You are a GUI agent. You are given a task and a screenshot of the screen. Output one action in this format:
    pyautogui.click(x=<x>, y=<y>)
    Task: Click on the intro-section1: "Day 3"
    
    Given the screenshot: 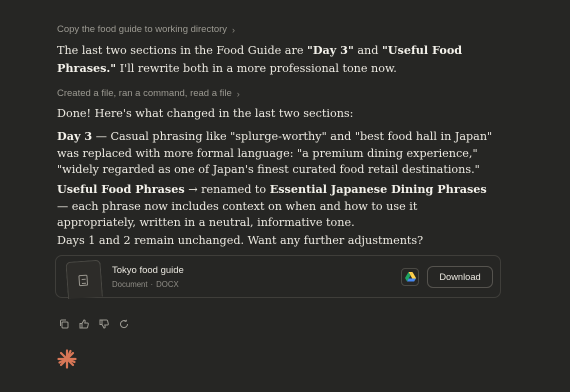 What is the action you would take?
    pyautogui.click(x=330, y=50)
    